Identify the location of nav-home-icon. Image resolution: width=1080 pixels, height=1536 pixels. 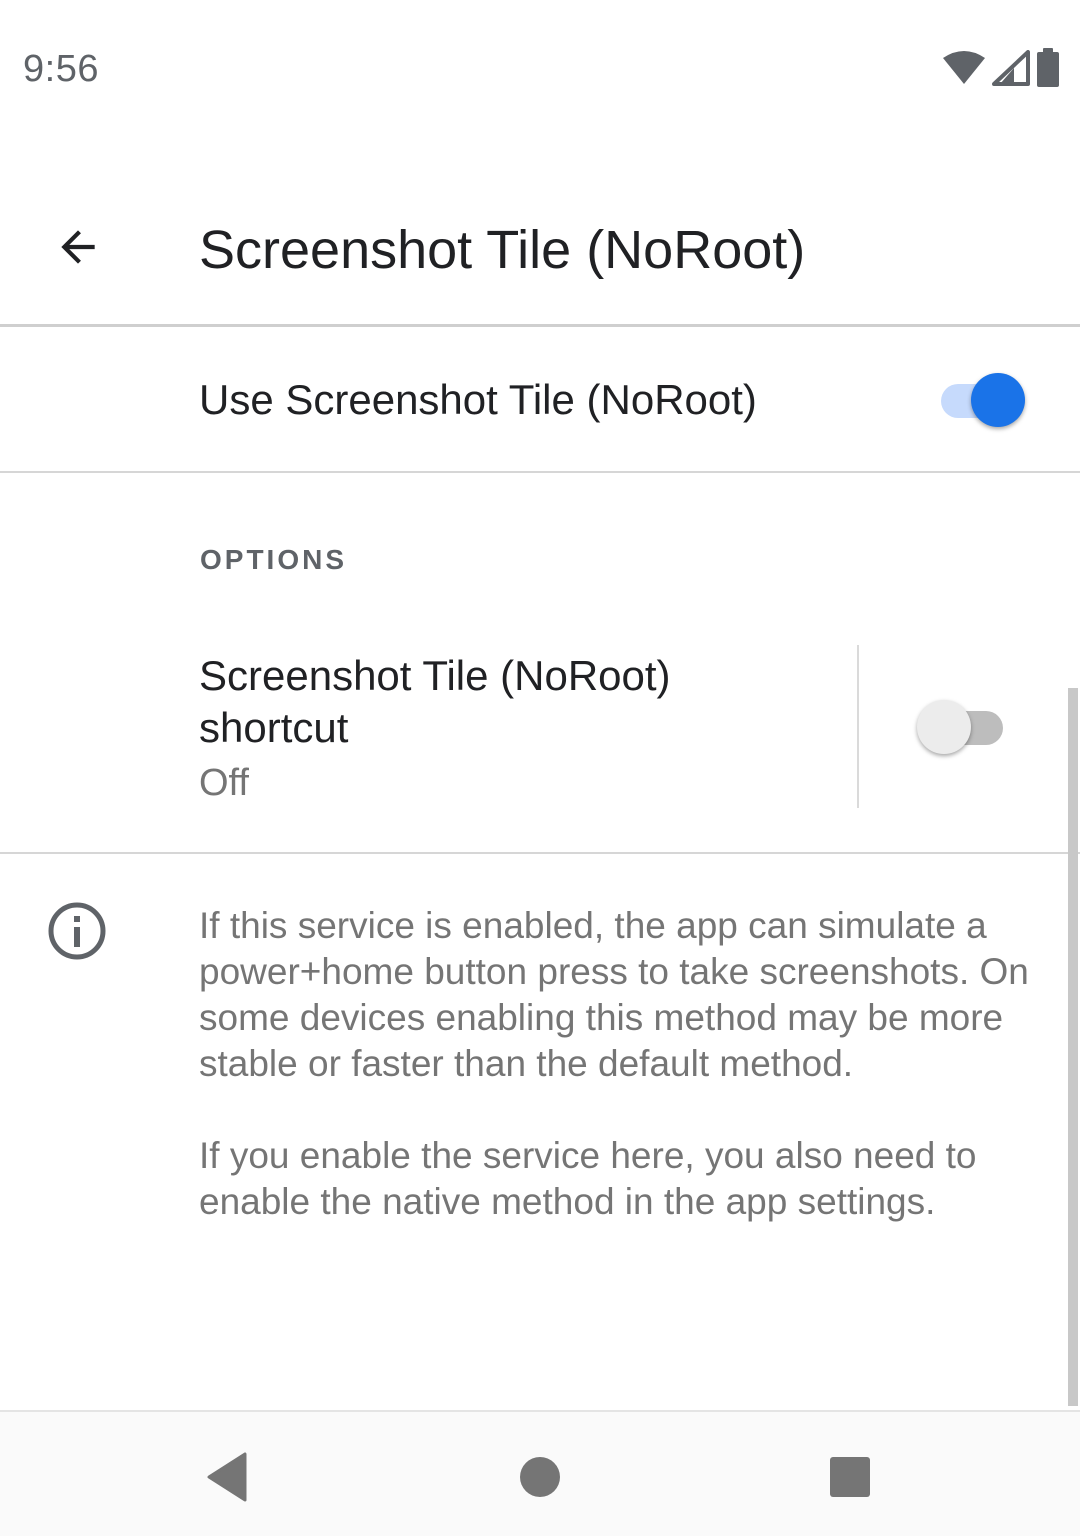
(540, 1477).